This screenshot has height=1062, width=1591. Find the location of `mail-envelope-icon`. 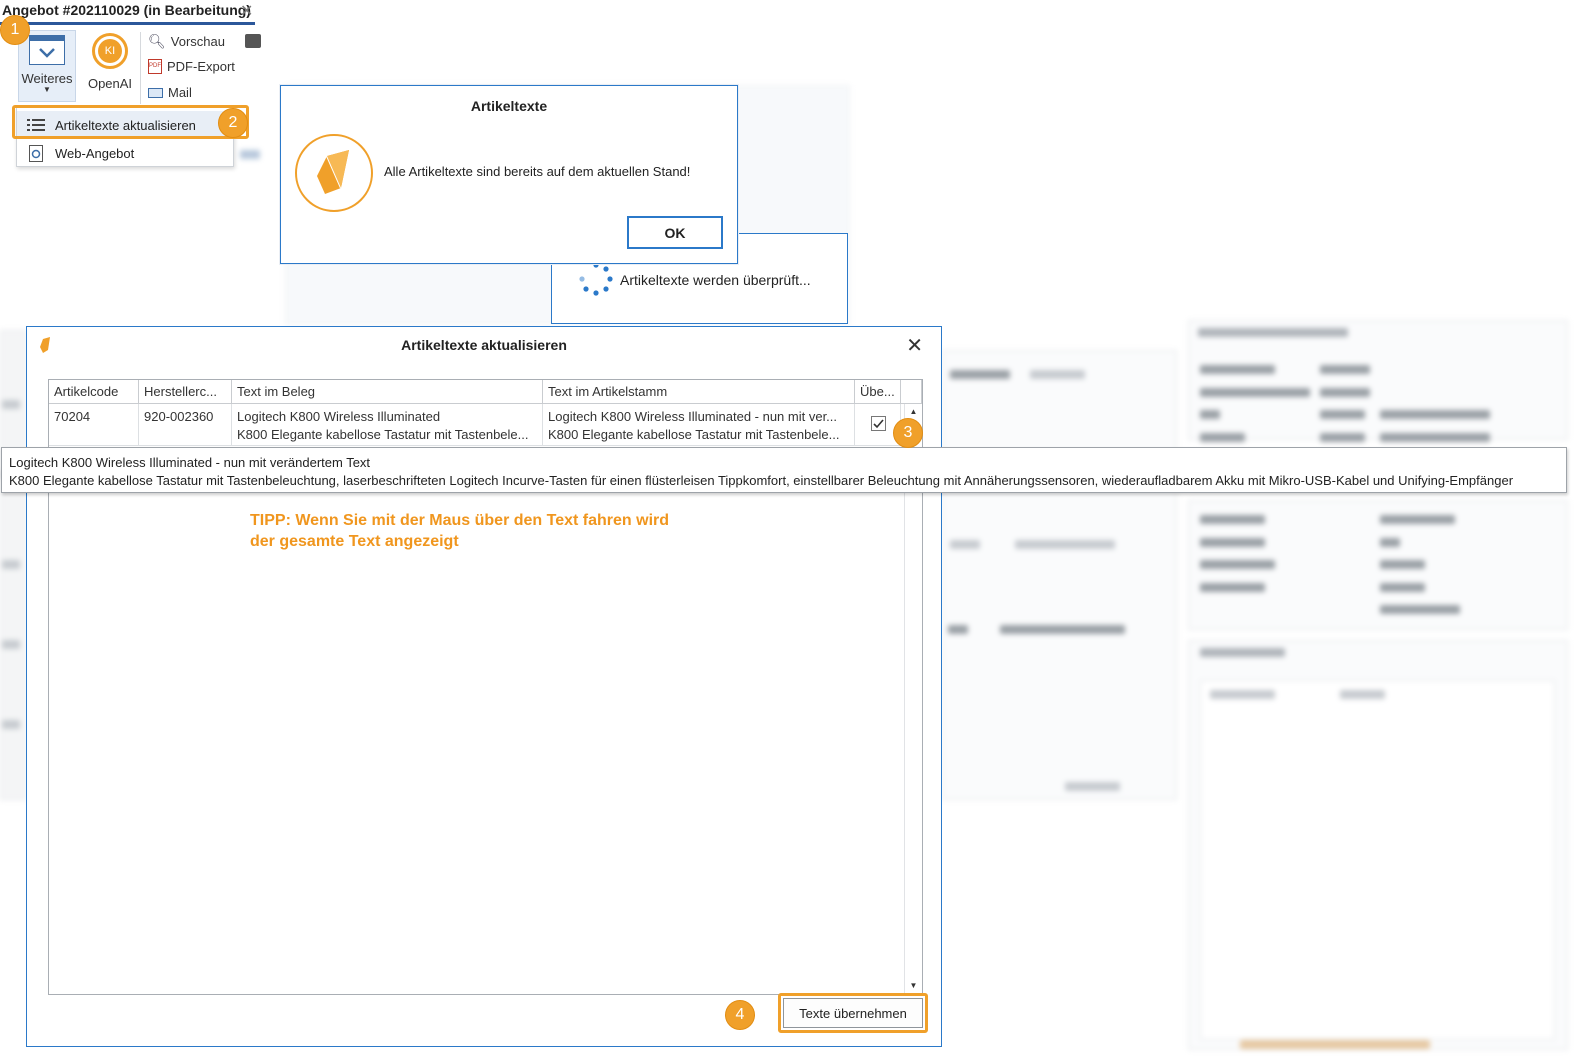

mail-envelope-icon is located at coordinates (155, 92).